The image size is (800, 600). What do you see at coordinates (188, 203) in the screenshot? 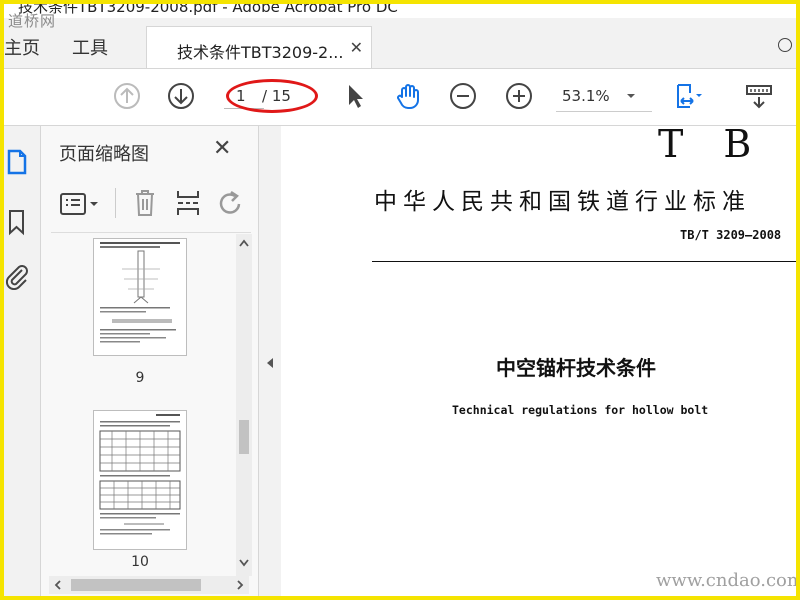
I see `insert-page-icon` at bounding box center [188, 203].